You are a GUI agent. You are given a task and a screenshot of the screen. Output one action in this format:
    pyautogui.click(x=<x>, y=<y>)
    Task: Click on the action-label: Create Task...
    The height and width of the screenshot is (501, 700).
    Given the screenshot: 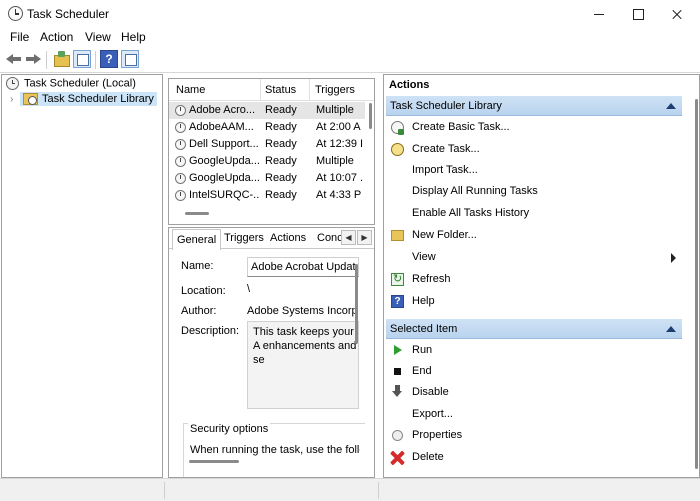 What is the action you would take?
    pyautogui.click(x=446, y=149)
    